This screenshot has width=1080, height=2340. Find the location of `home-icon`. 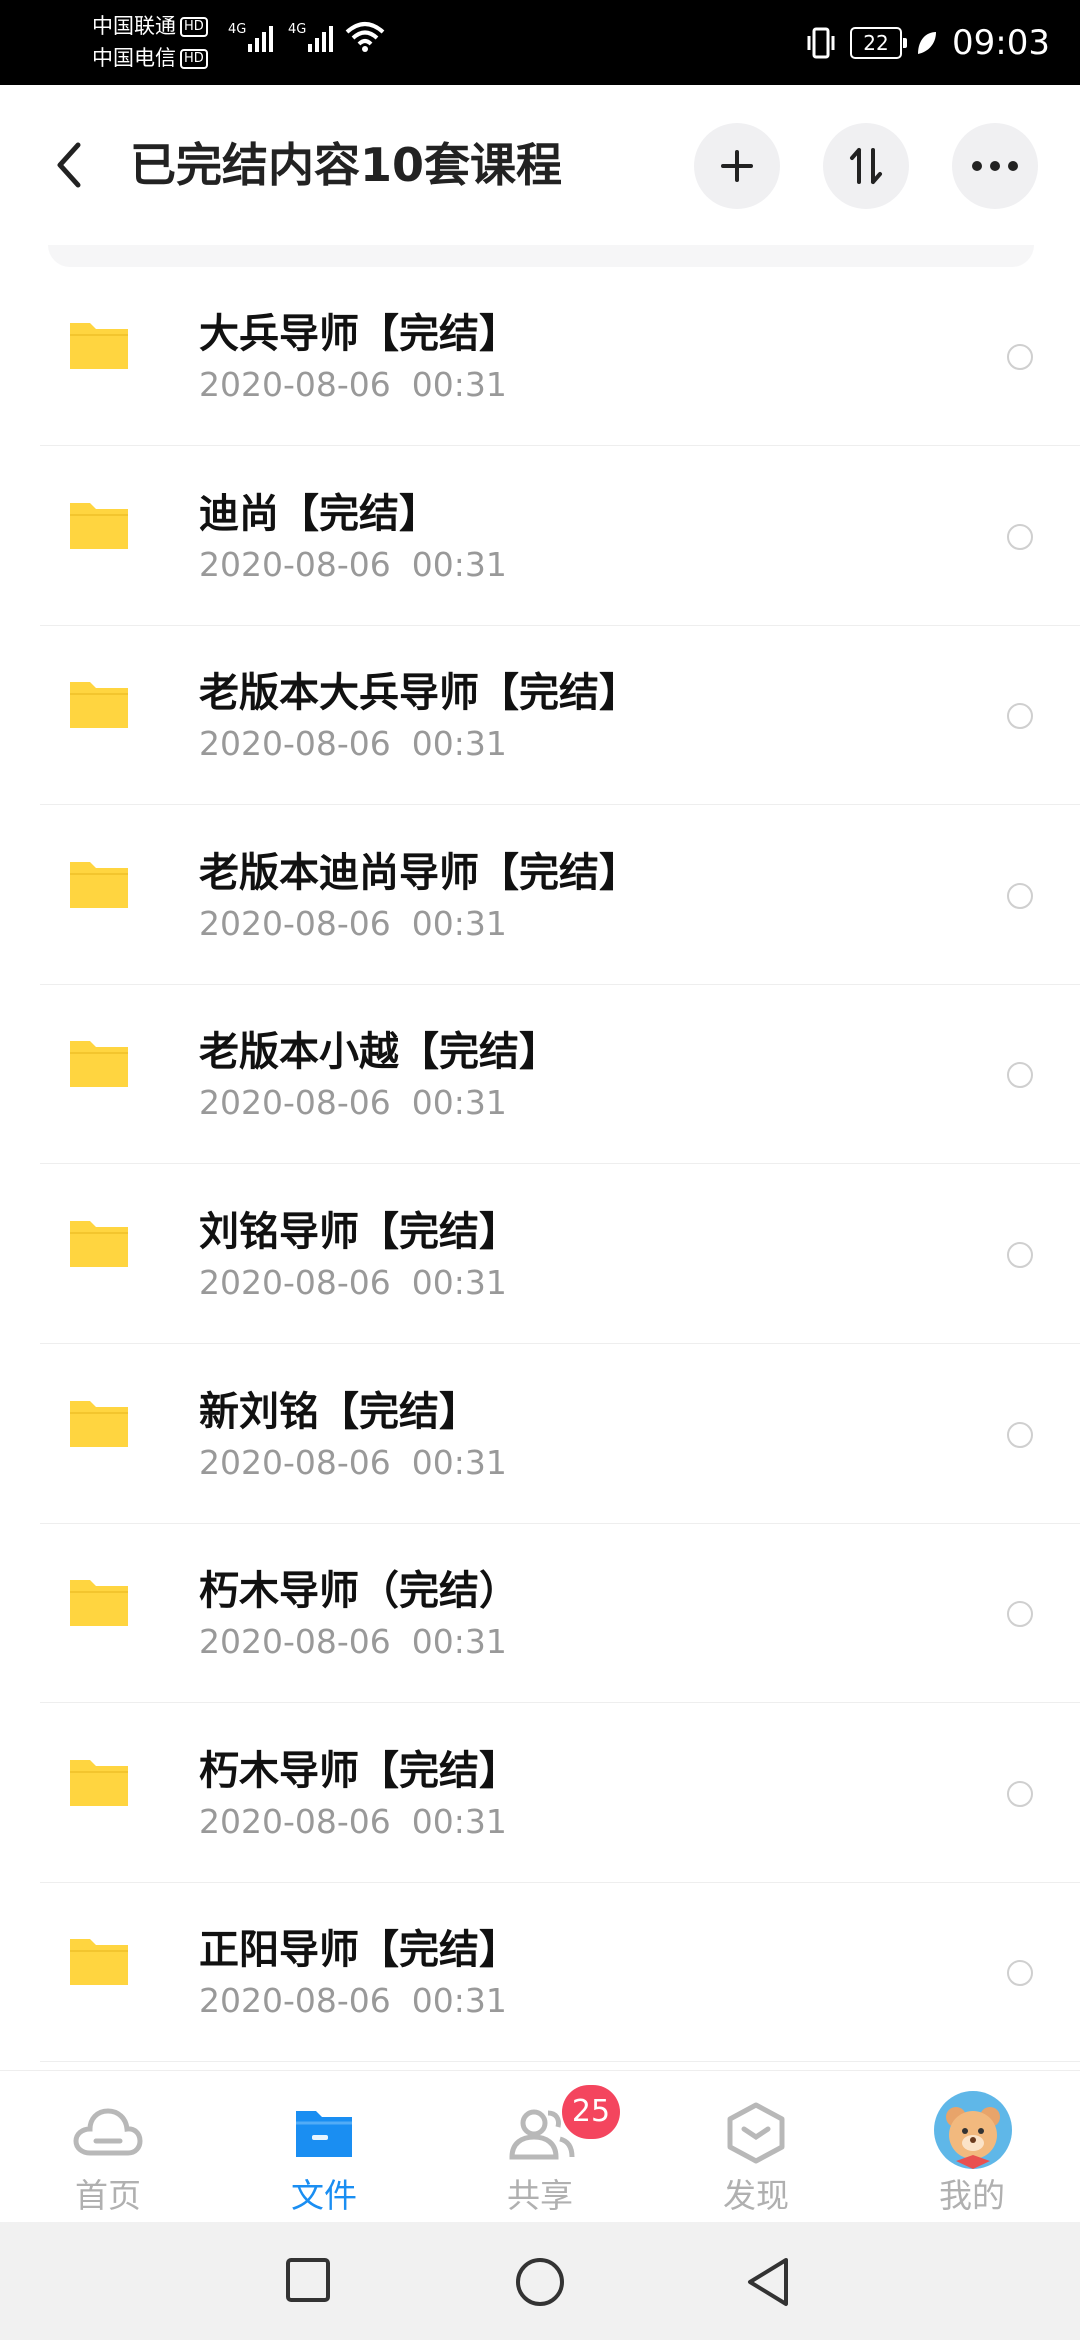

home-icon is located at coordinates (540, 2282).